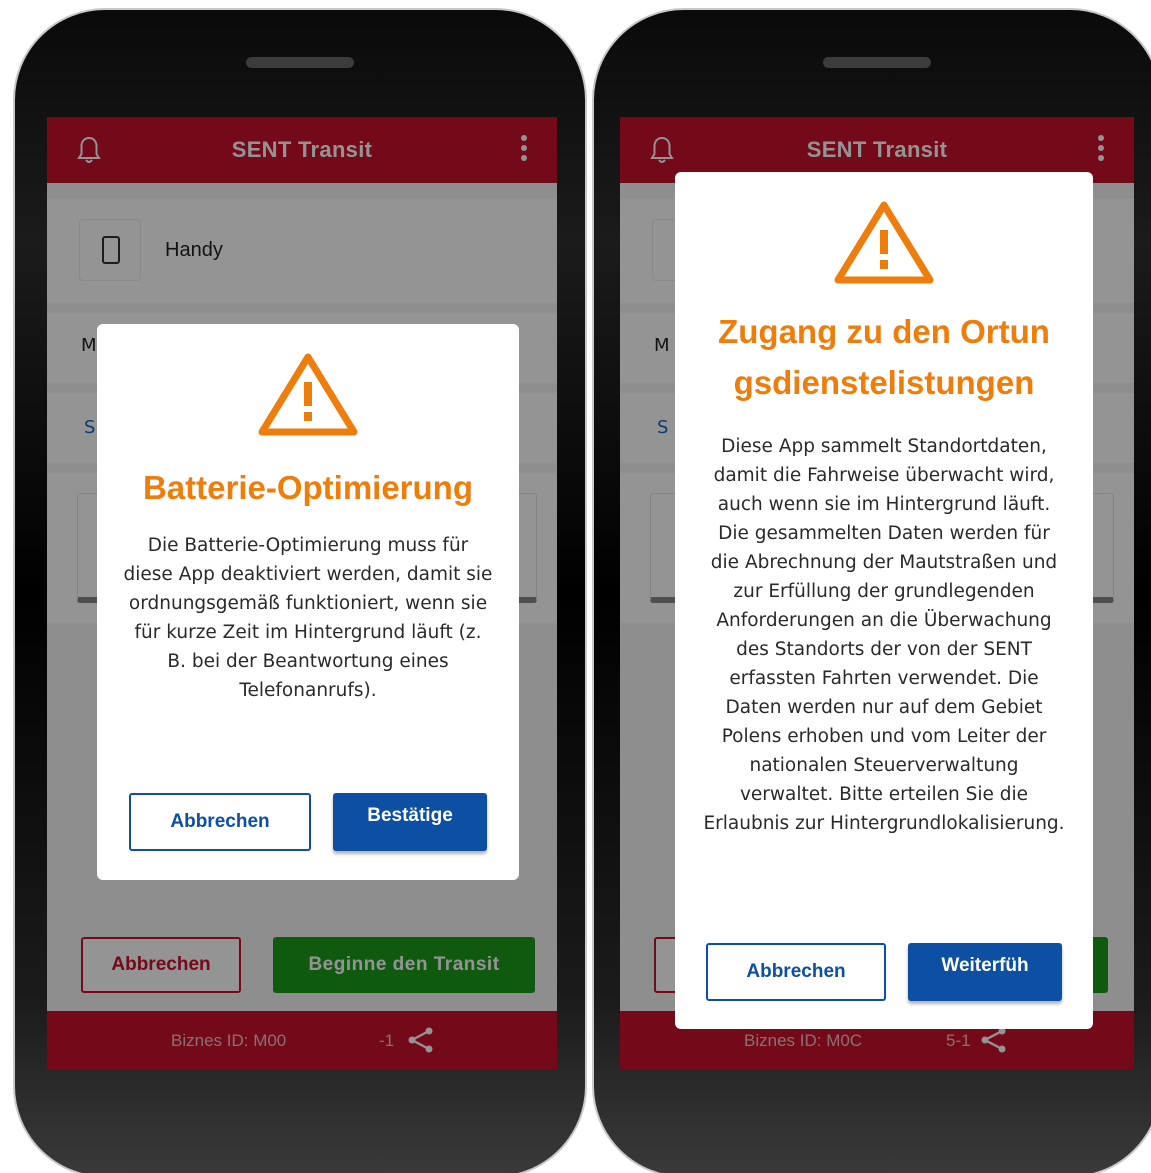 Image resolution: width=1151 pixels, height=1173 pixels. What do you see at coordinates (985, 972) in the screenshot?
I see `continue-button: Weiterfüh` at bounding box center [985, 972].